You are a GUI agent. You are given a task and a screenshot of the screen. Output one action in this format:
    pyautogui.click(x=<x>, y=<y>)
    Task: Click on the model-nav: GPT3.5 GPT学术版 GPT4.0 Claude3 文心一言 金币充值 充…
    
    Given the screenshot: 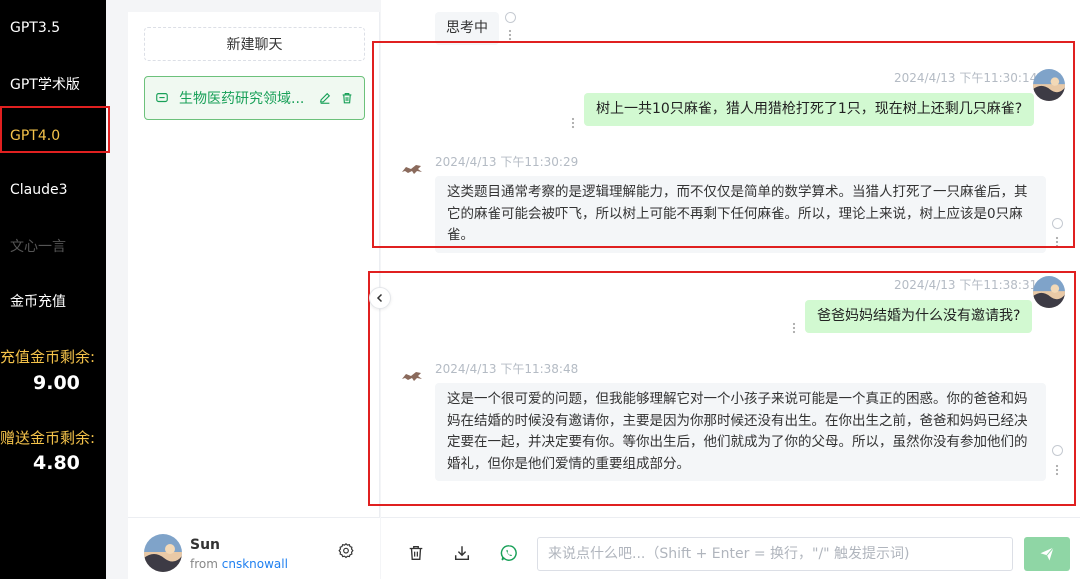 What is the action you would take?
    pyautogui.click(x=55, y=289)
    